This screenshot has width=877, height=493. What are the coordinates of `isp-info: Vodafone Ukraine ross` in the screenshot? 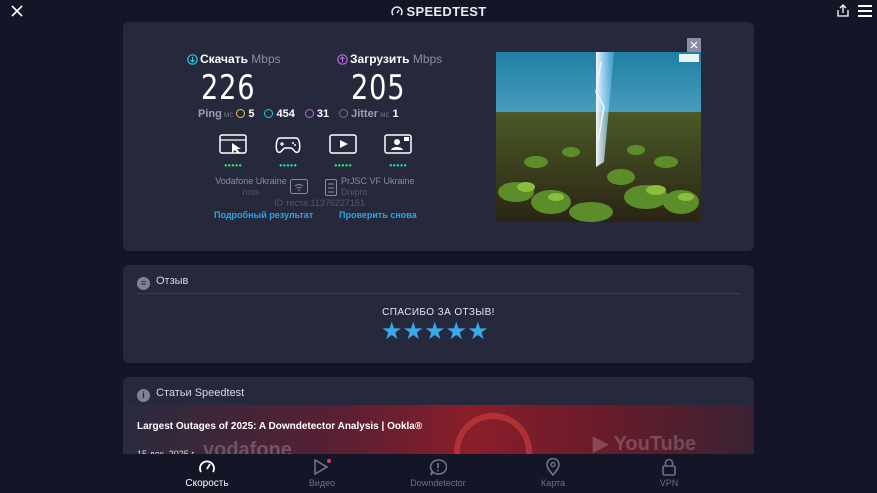 It's located at (251, 187).